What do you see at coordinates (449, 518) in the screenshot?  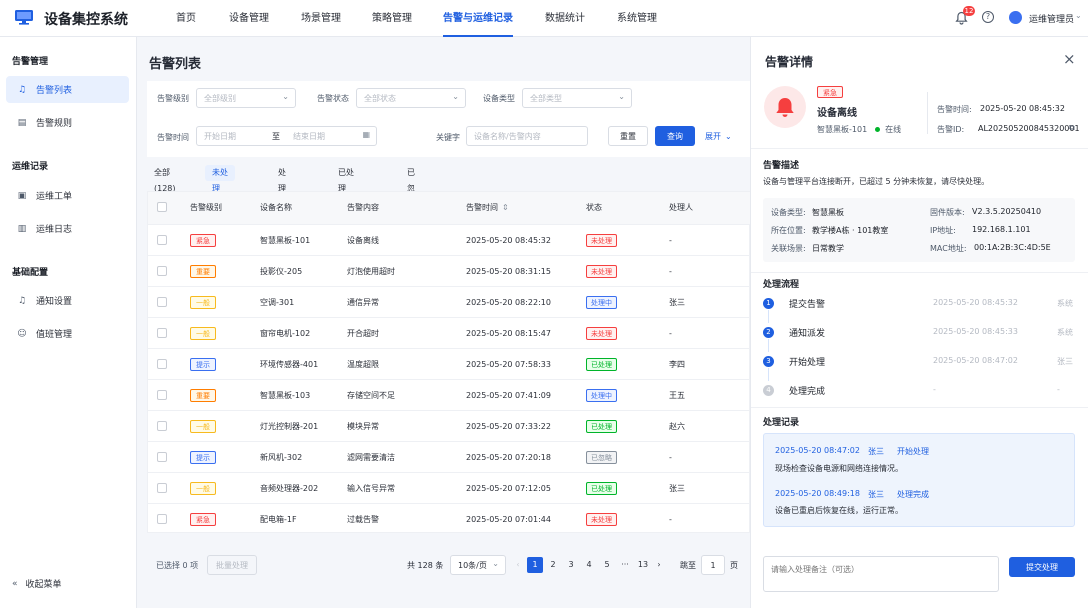 I see `table-row: 紧急 配电箱-1F 过载告警 2025-05-20 07:01:44 未处理 -` at bounding box center [449, 518].